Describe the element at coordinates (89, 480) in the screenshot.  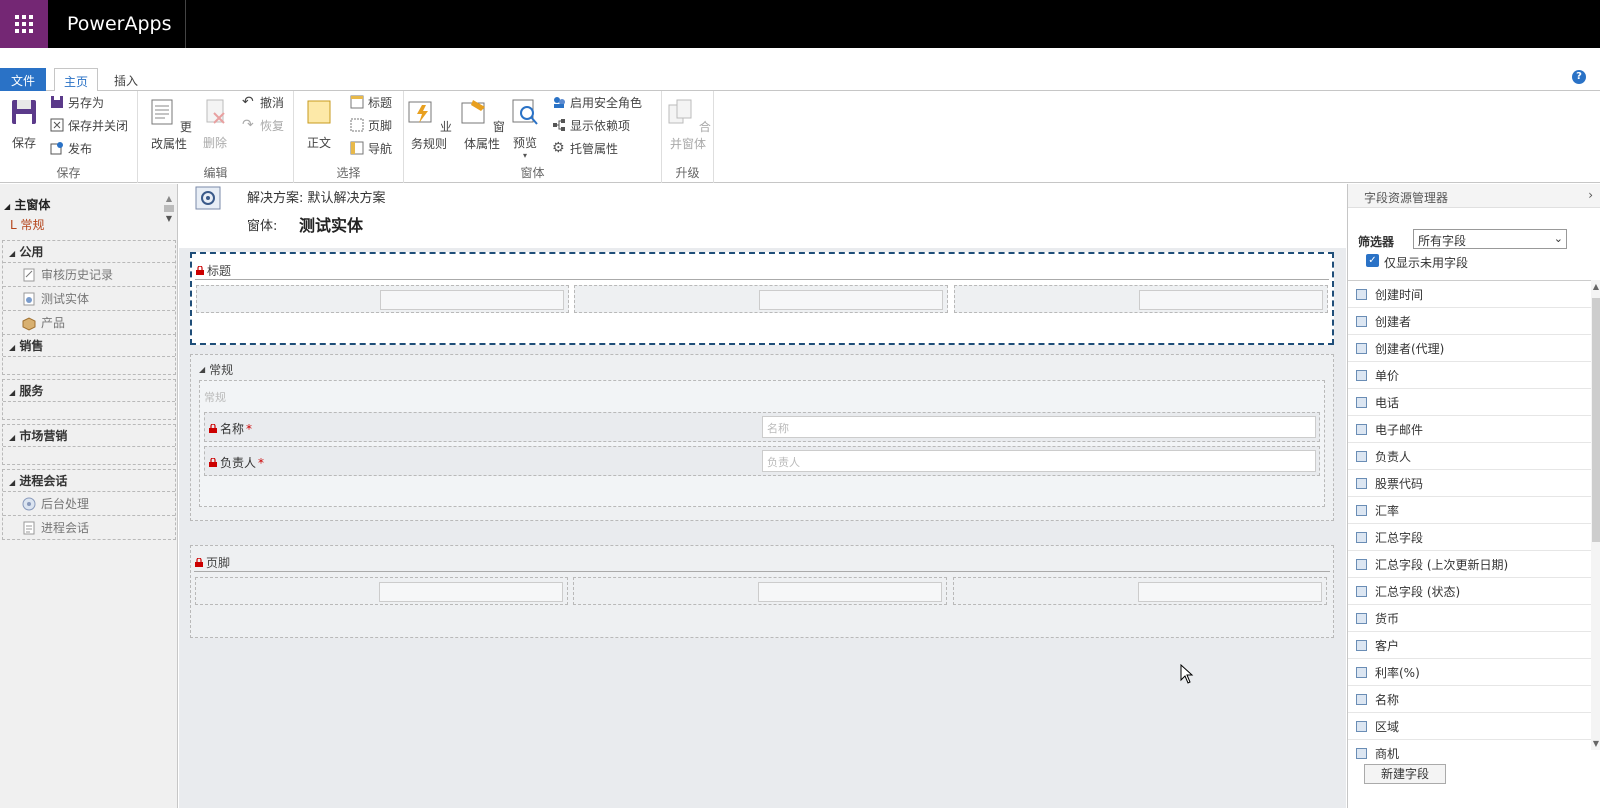
I see `nav-section-title: ◢ 进程会话` at that location.